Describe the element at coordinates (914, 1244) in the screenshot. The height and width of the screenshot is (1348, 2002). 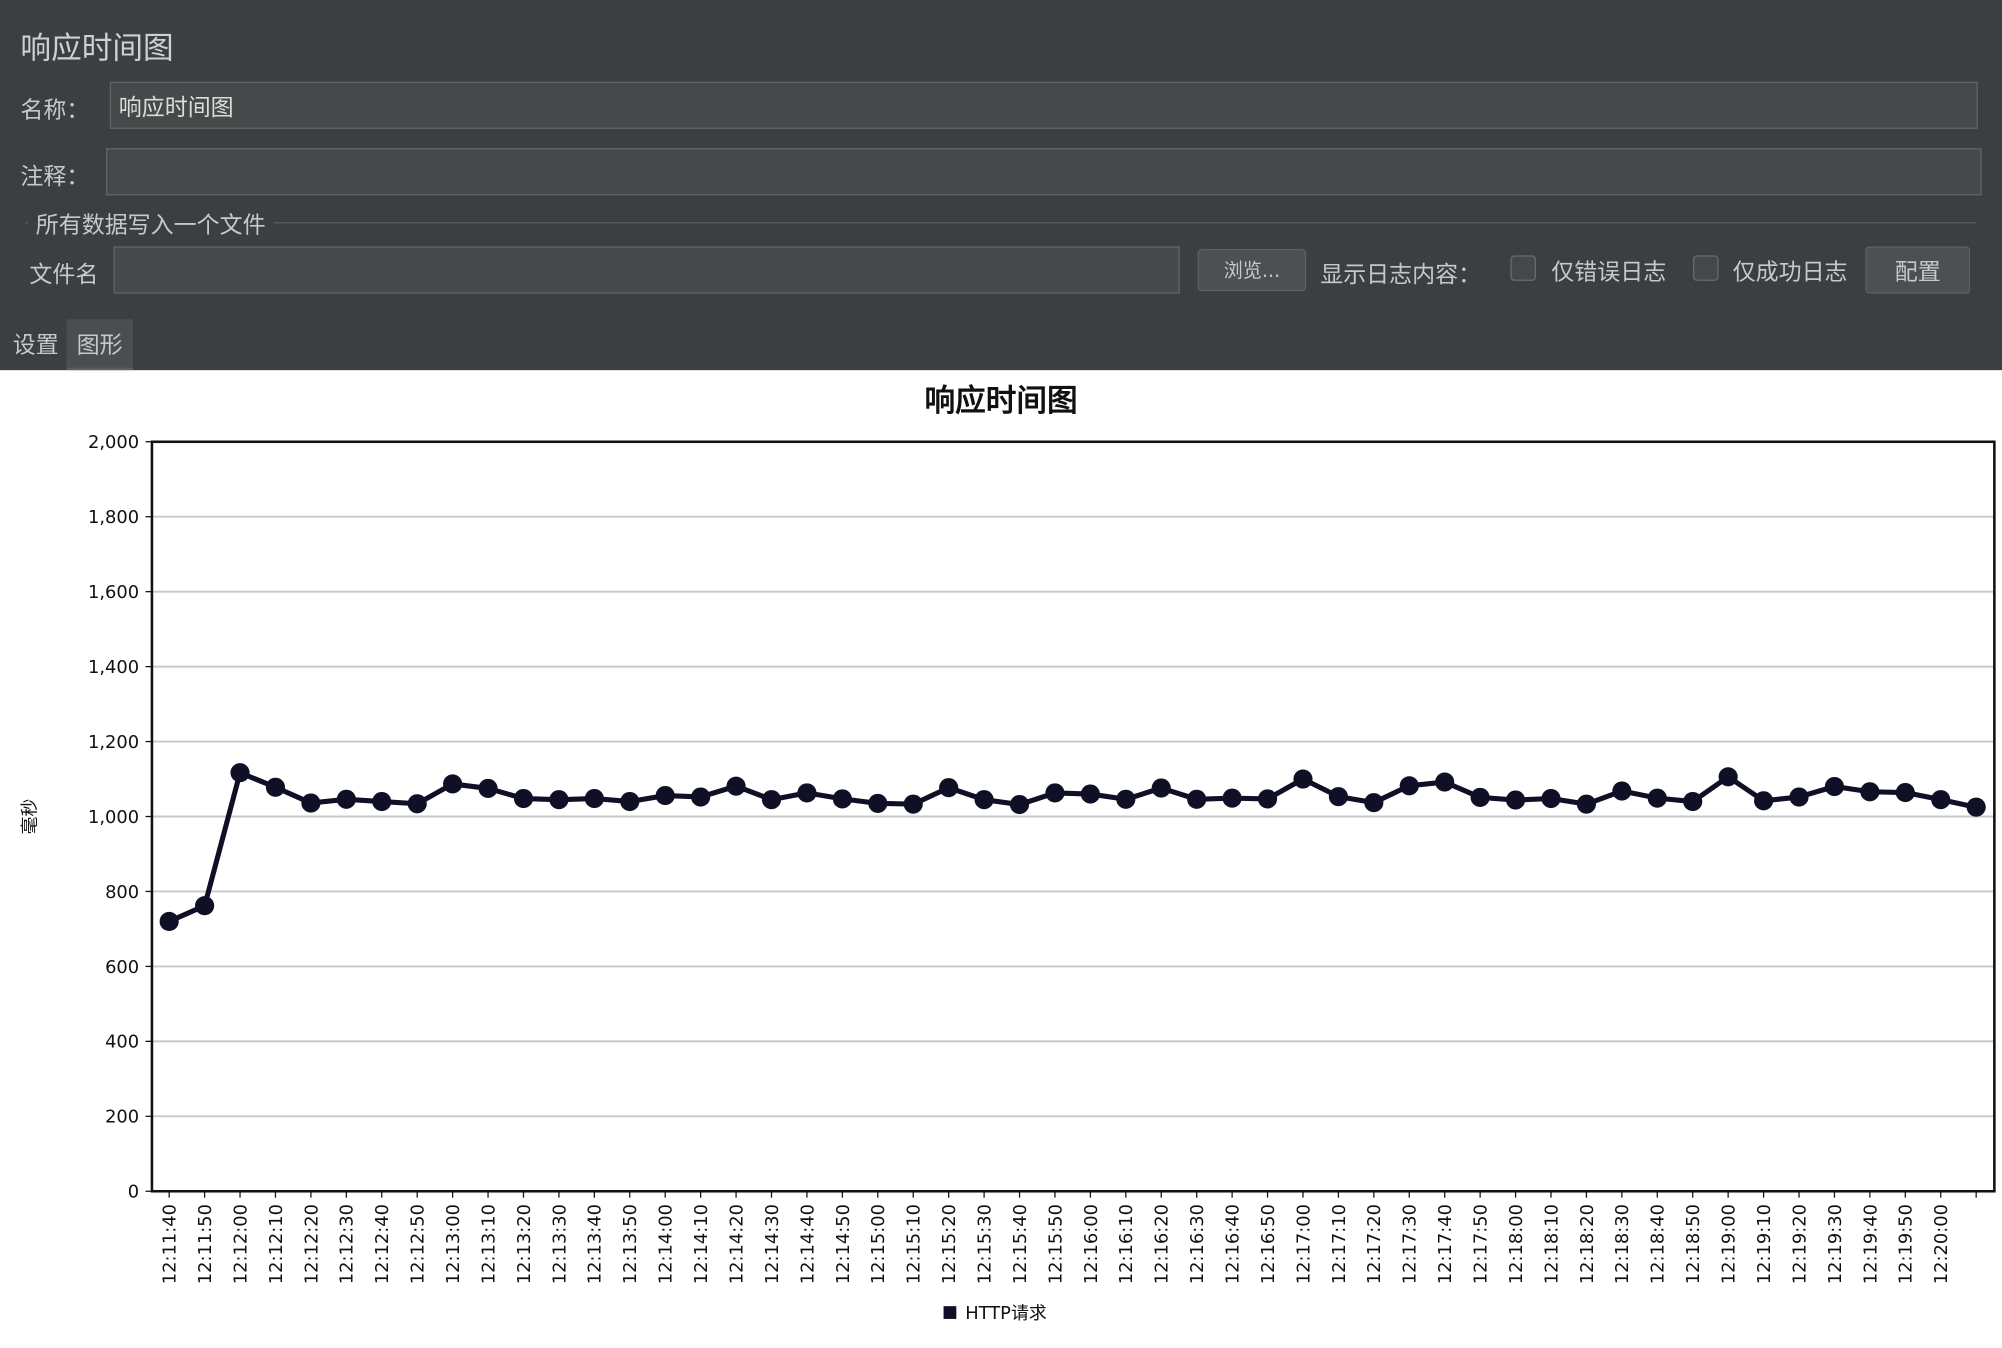
I see `x-tick-label: 12:15:10` at that location.